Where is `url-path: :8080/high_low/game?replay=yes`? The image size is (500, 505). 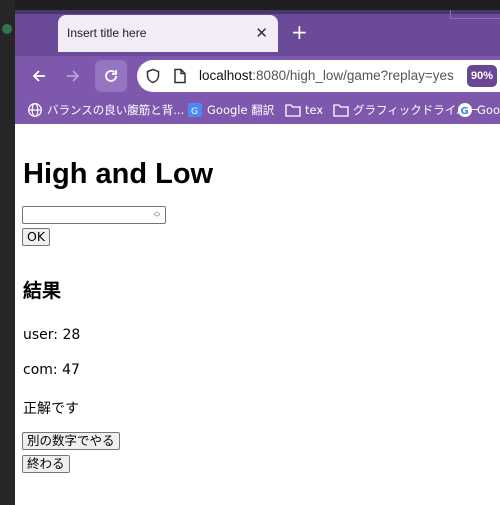
url-path: :8080/high_low/game?replay=yes is located at coordinates (353, 75).